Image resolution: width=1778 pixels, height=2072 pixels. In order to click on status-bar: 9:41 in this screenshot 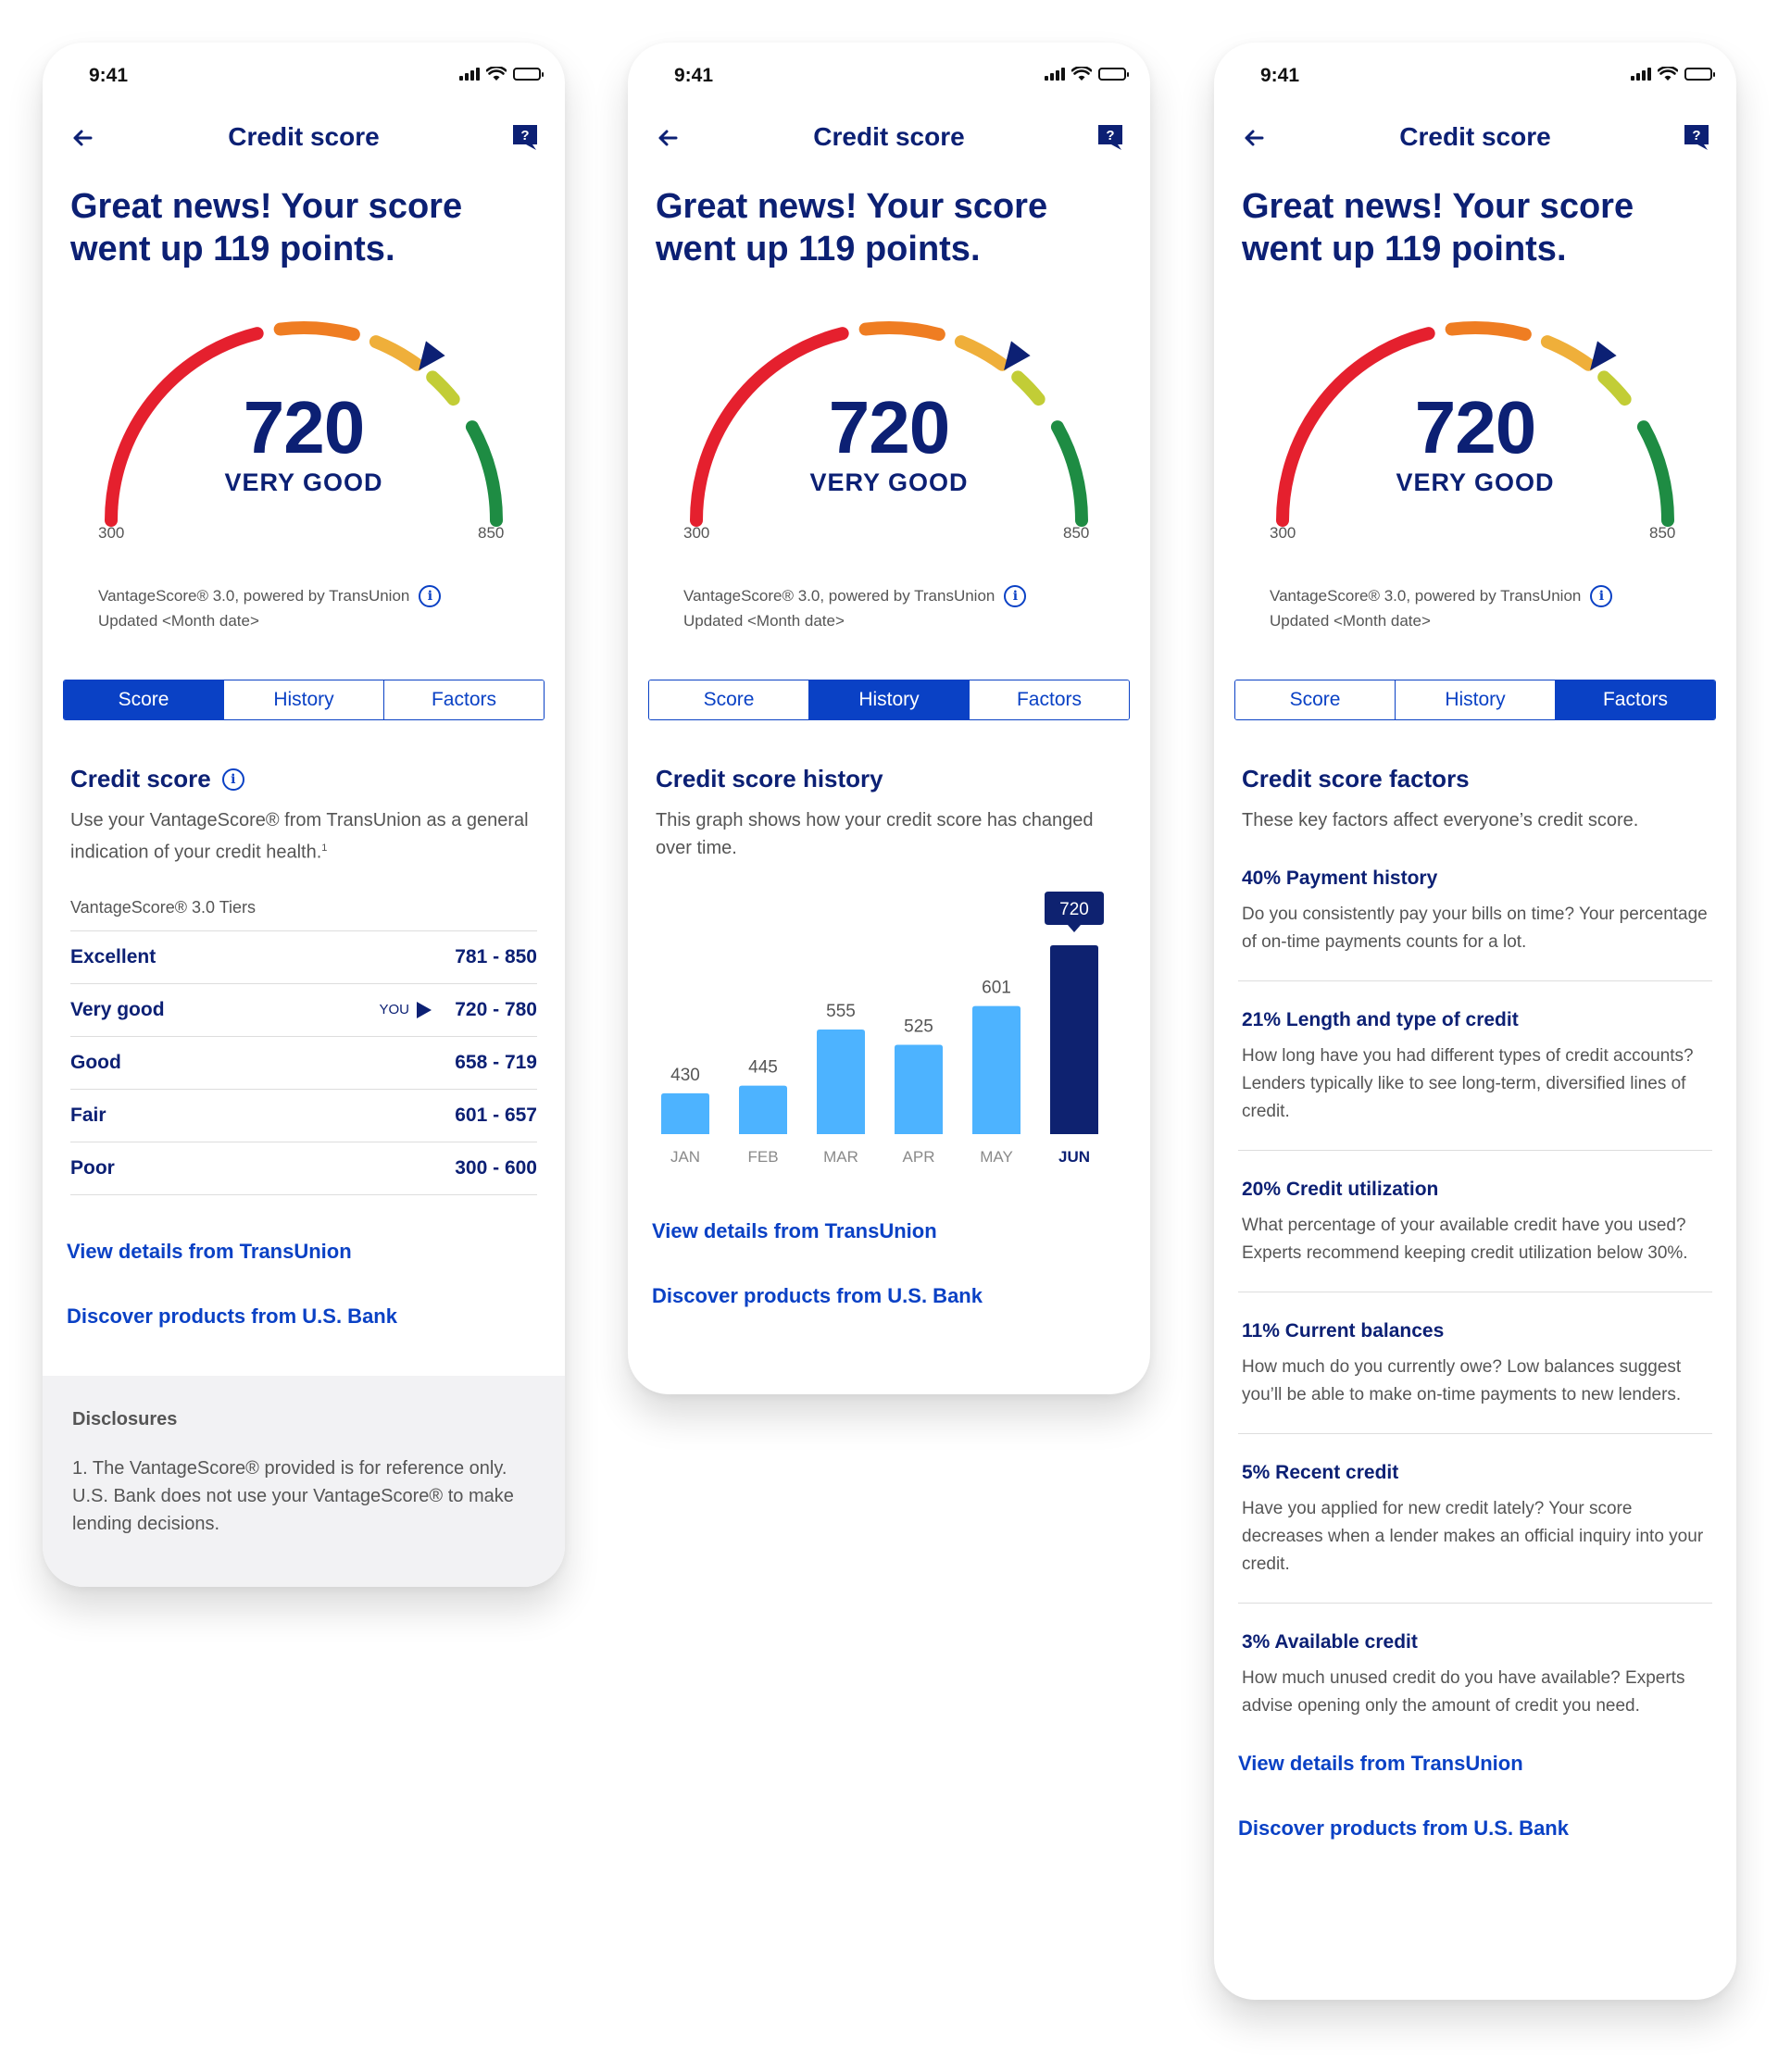, I will do `click(1475, 74)`.